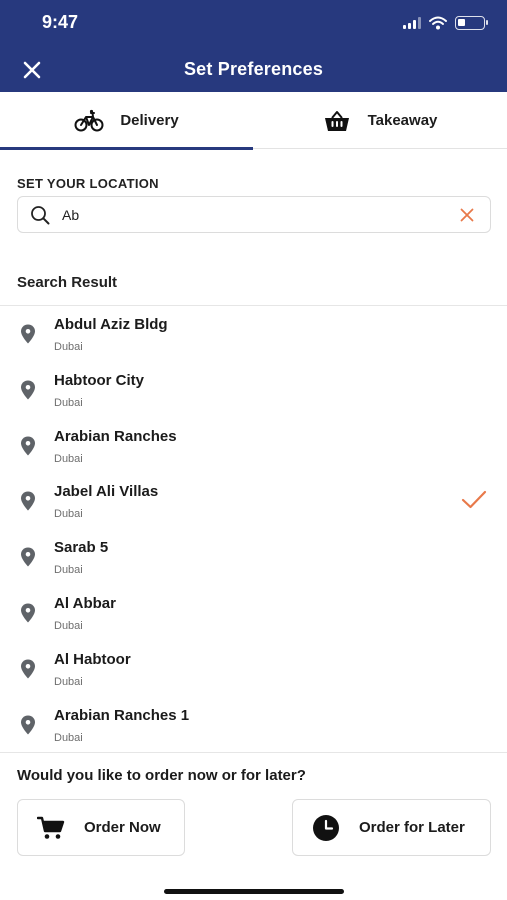  What do you see at coordinates (253, 557) in the screenshot?
I see `result-item: Sarab 5 Dubai` at bounding box center [253, 557].